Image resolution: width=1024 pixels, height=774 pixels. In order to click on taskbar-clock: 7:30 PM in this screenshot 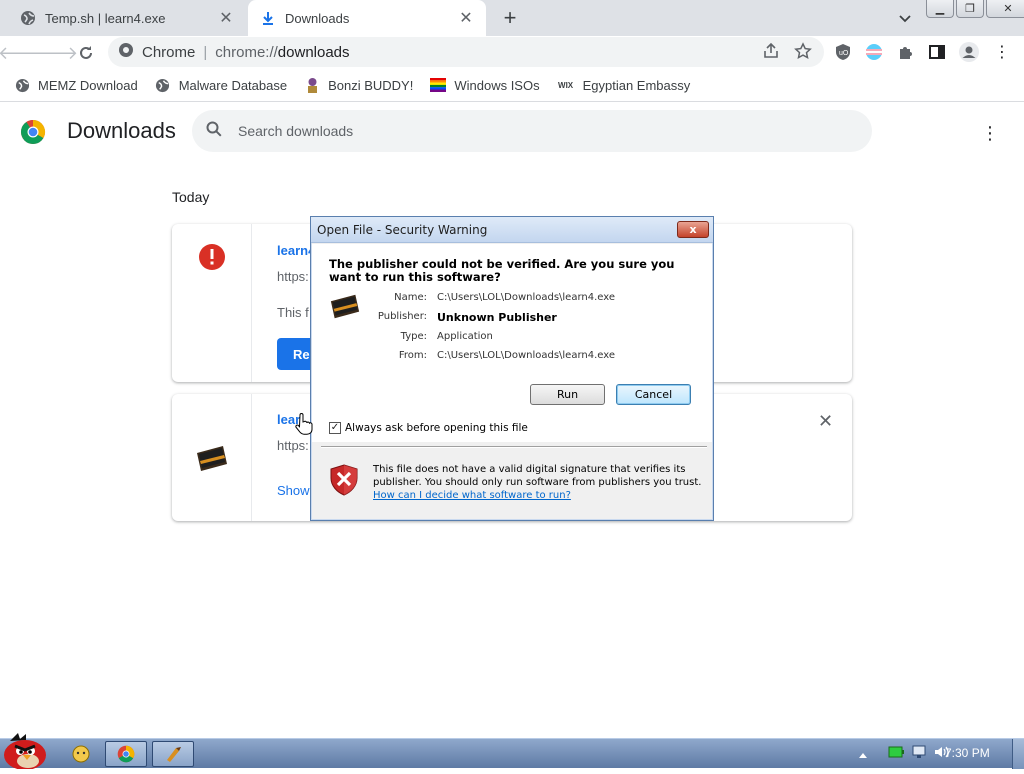, I will do `click(967, 753)`.